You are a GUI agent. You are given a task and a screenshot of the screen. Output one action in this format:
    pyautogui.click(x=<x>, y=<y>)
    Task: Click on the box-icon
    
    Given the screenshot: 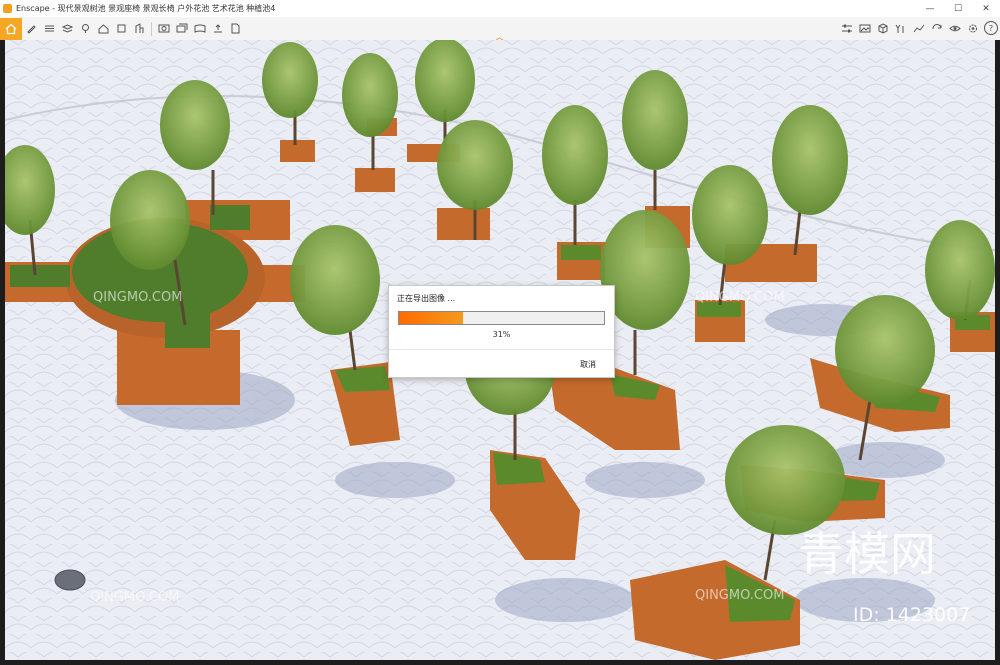 What is the action you would take?
    pyautogui.click(x=121, y=28)
    